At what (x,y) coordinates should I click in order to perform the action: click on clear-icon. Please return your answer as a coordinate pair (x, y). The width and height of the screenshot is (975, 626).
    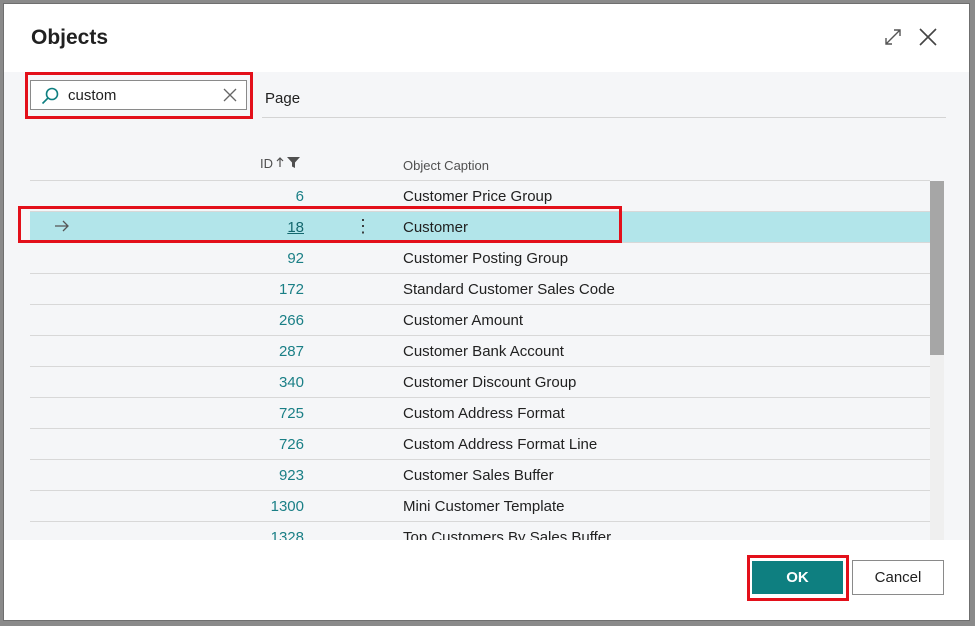
    Looking at the image, I should click on (230, 97).